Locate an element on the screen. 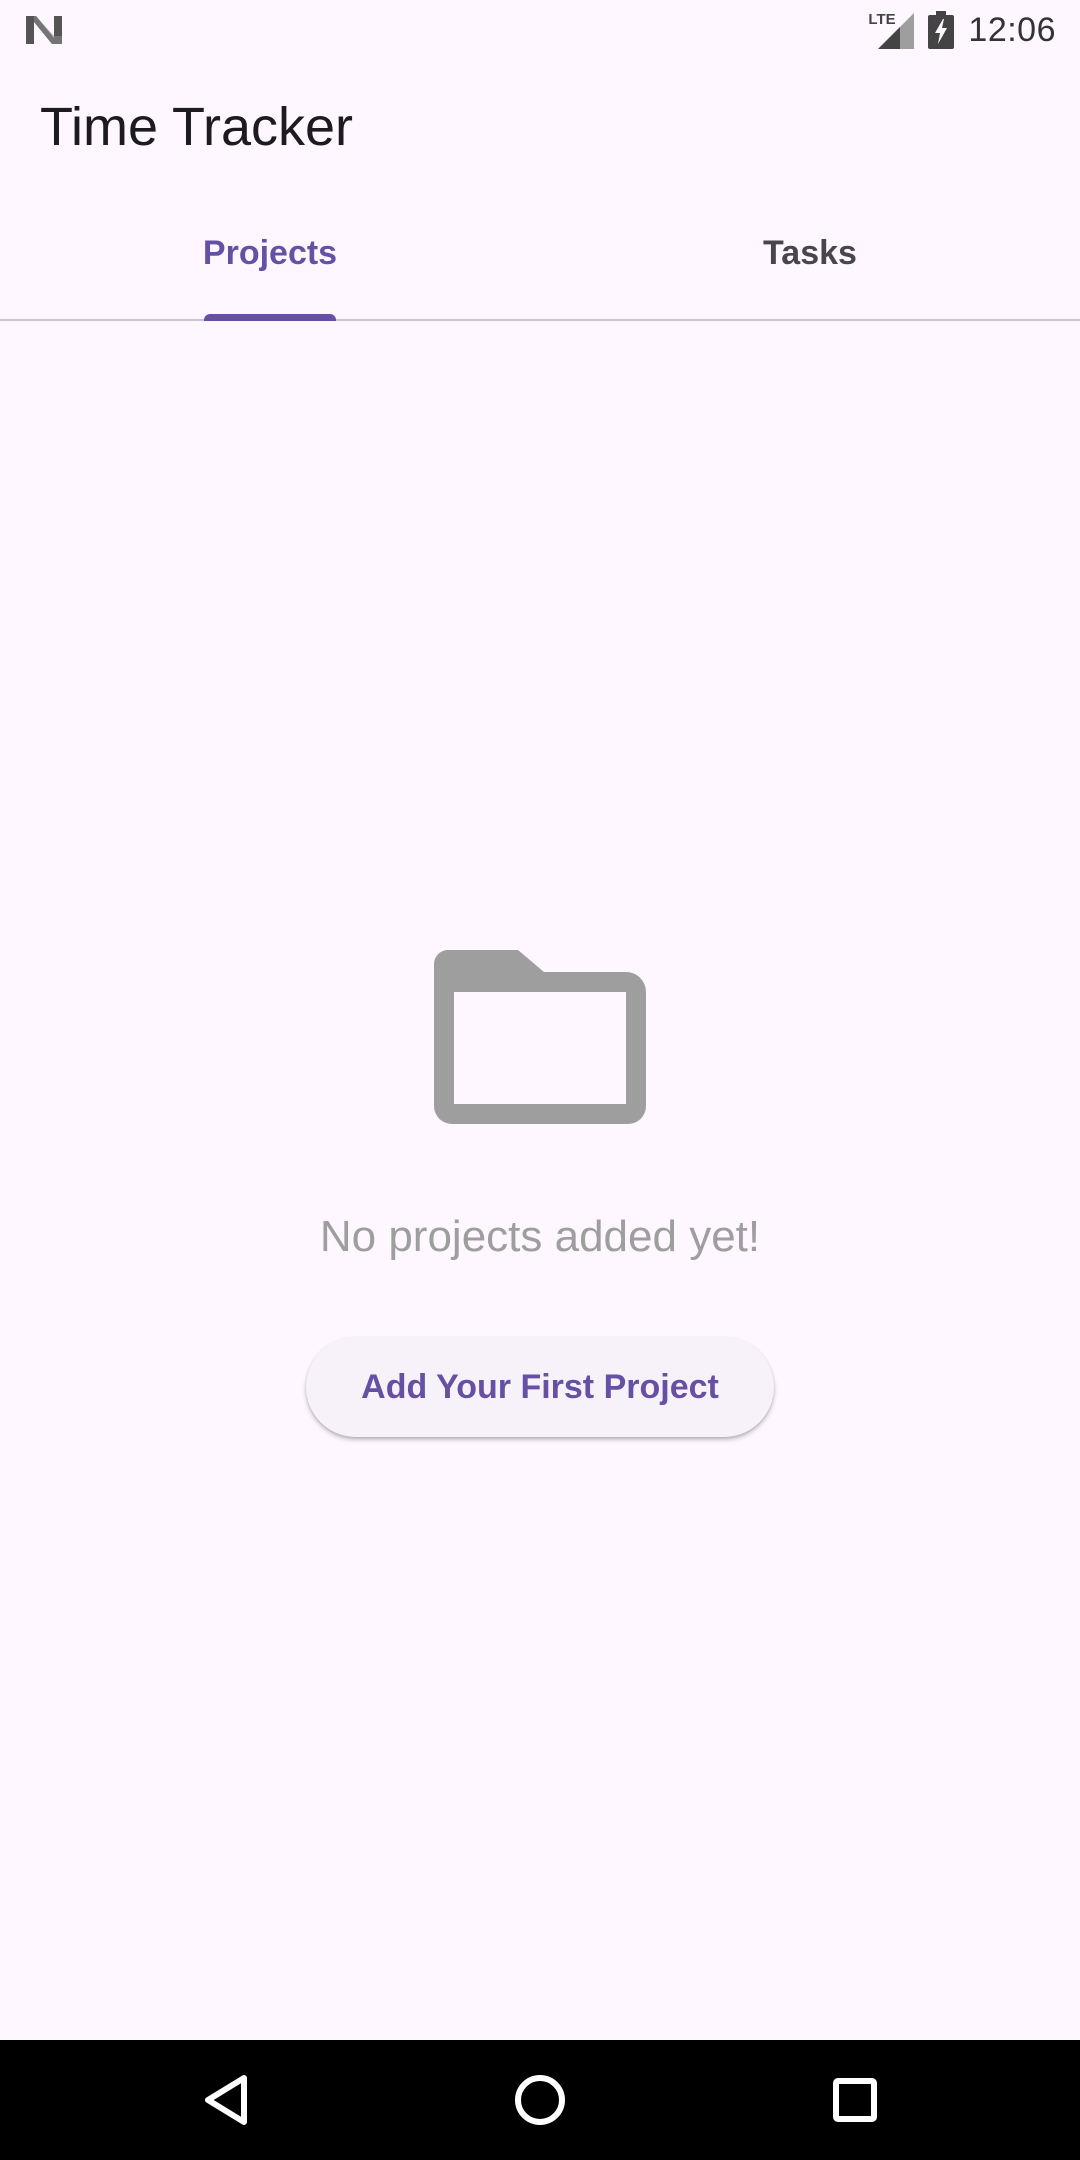 Image resolution: width=1080 pixels, height=2160 pixels. back-button is located at coordinates (226, 2100).